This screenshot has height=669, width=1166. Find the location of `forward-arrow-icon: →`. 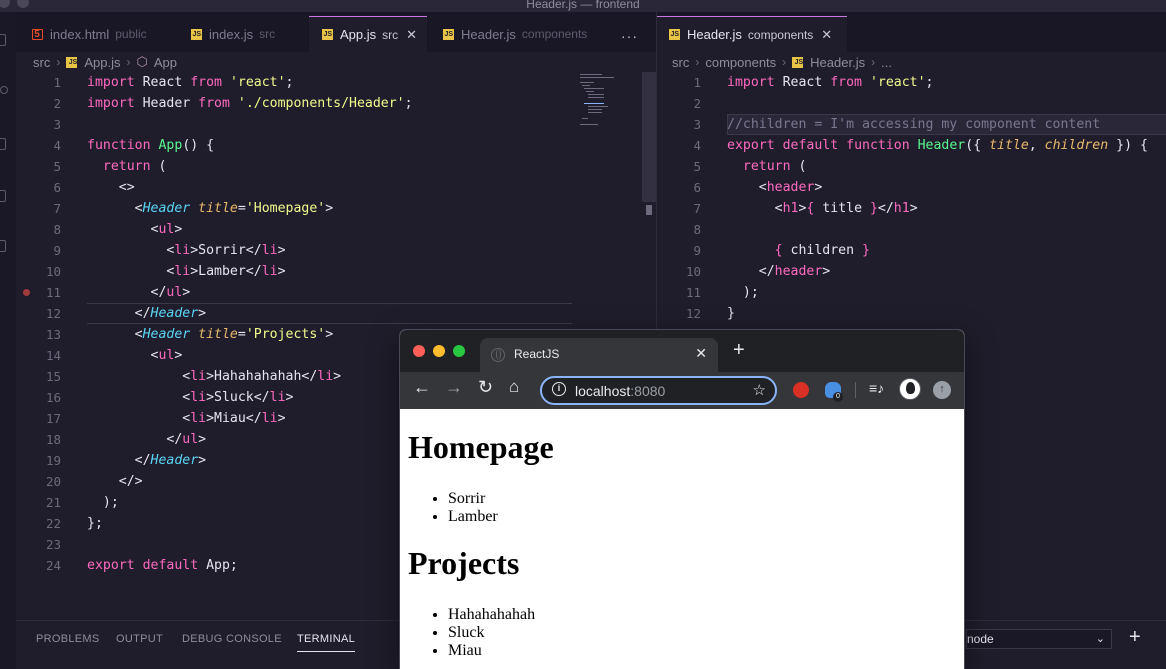

forward-arrow-icon: → is located at coordinates (454, 387).